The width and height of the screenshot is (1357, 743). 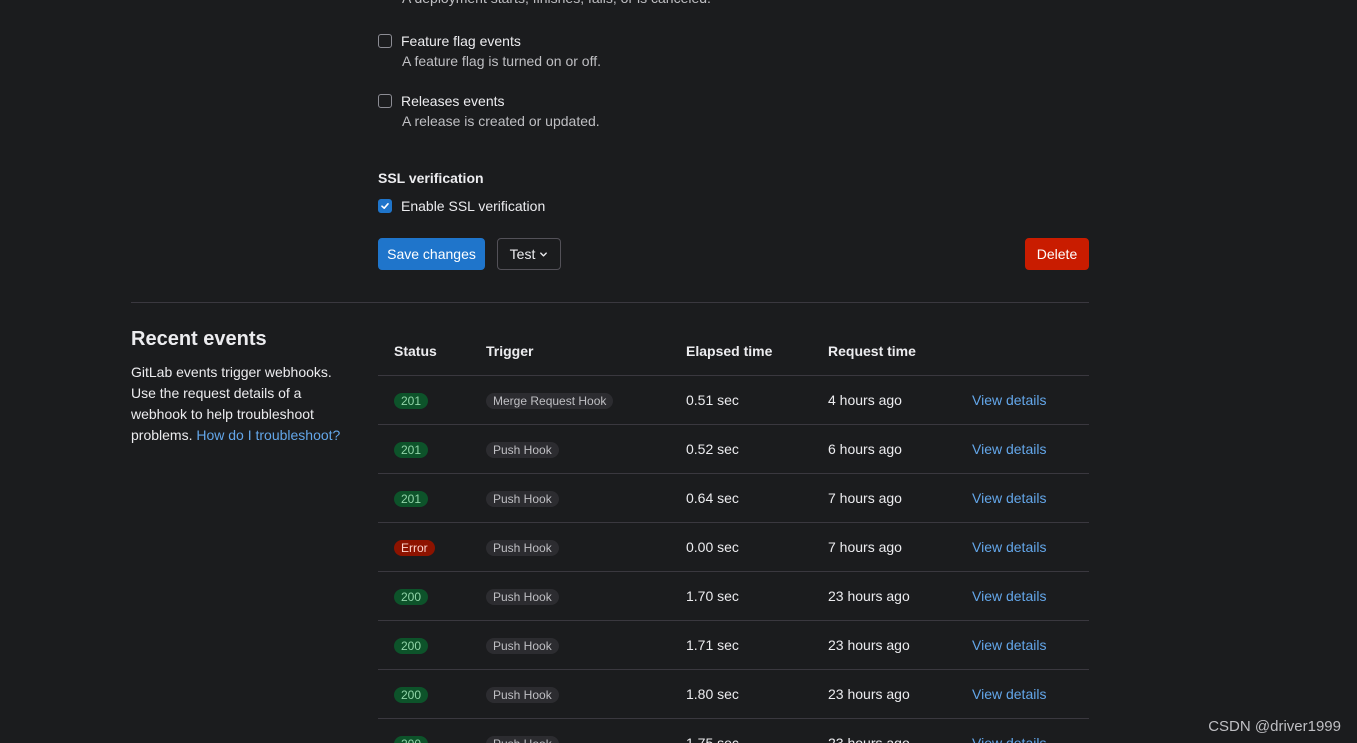 What do you see at coordinates (712, 498) in the screenshot?
I see `elapsed-time: 0.64 sec` at bounding box center [712, 498].